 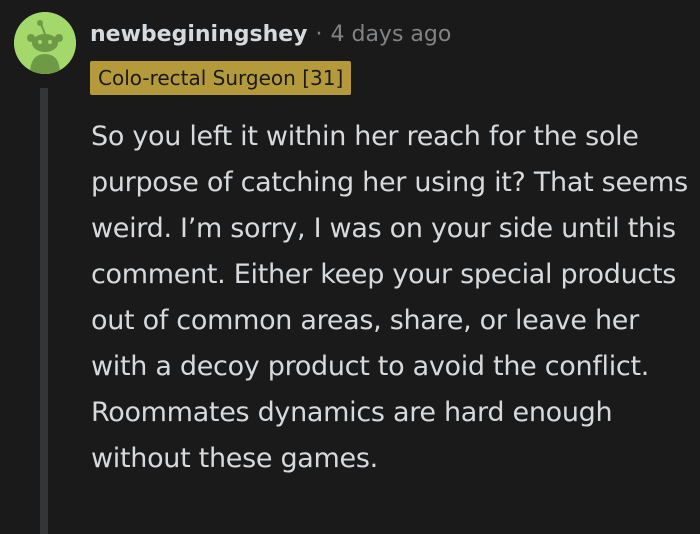 I want to click on comment-header: newbeginingshey · 4 days ago, so click(x=270, y=34).